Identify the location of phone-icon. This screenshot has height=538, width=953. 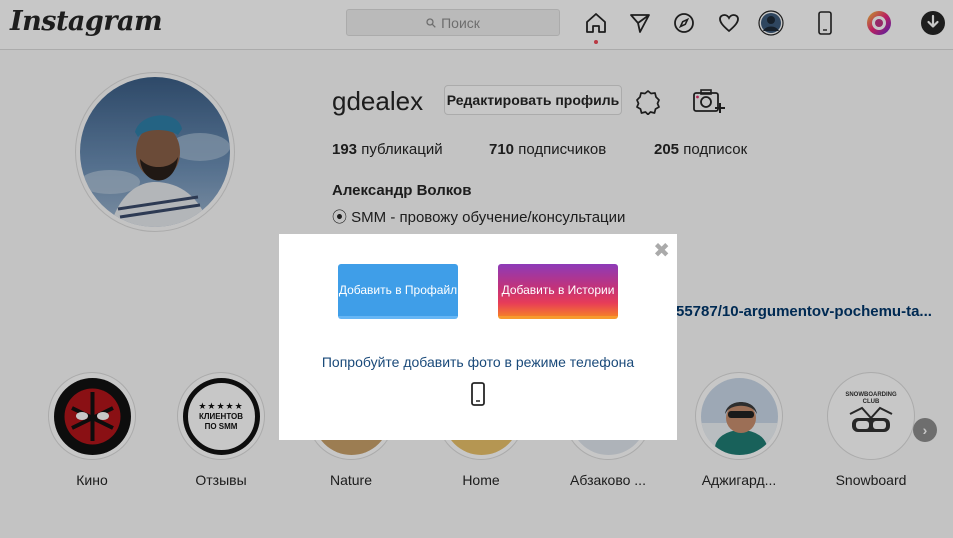
(478, 396).